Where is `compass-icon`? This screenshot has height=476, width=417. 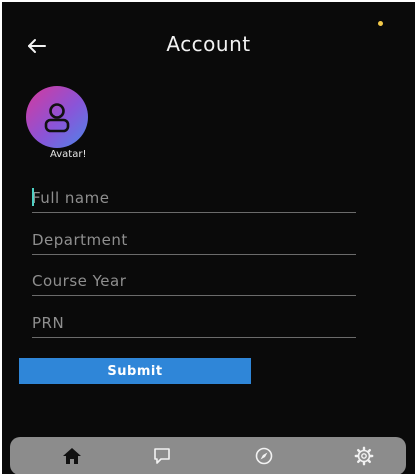 compass-icon is located at coordinates (264, 456).